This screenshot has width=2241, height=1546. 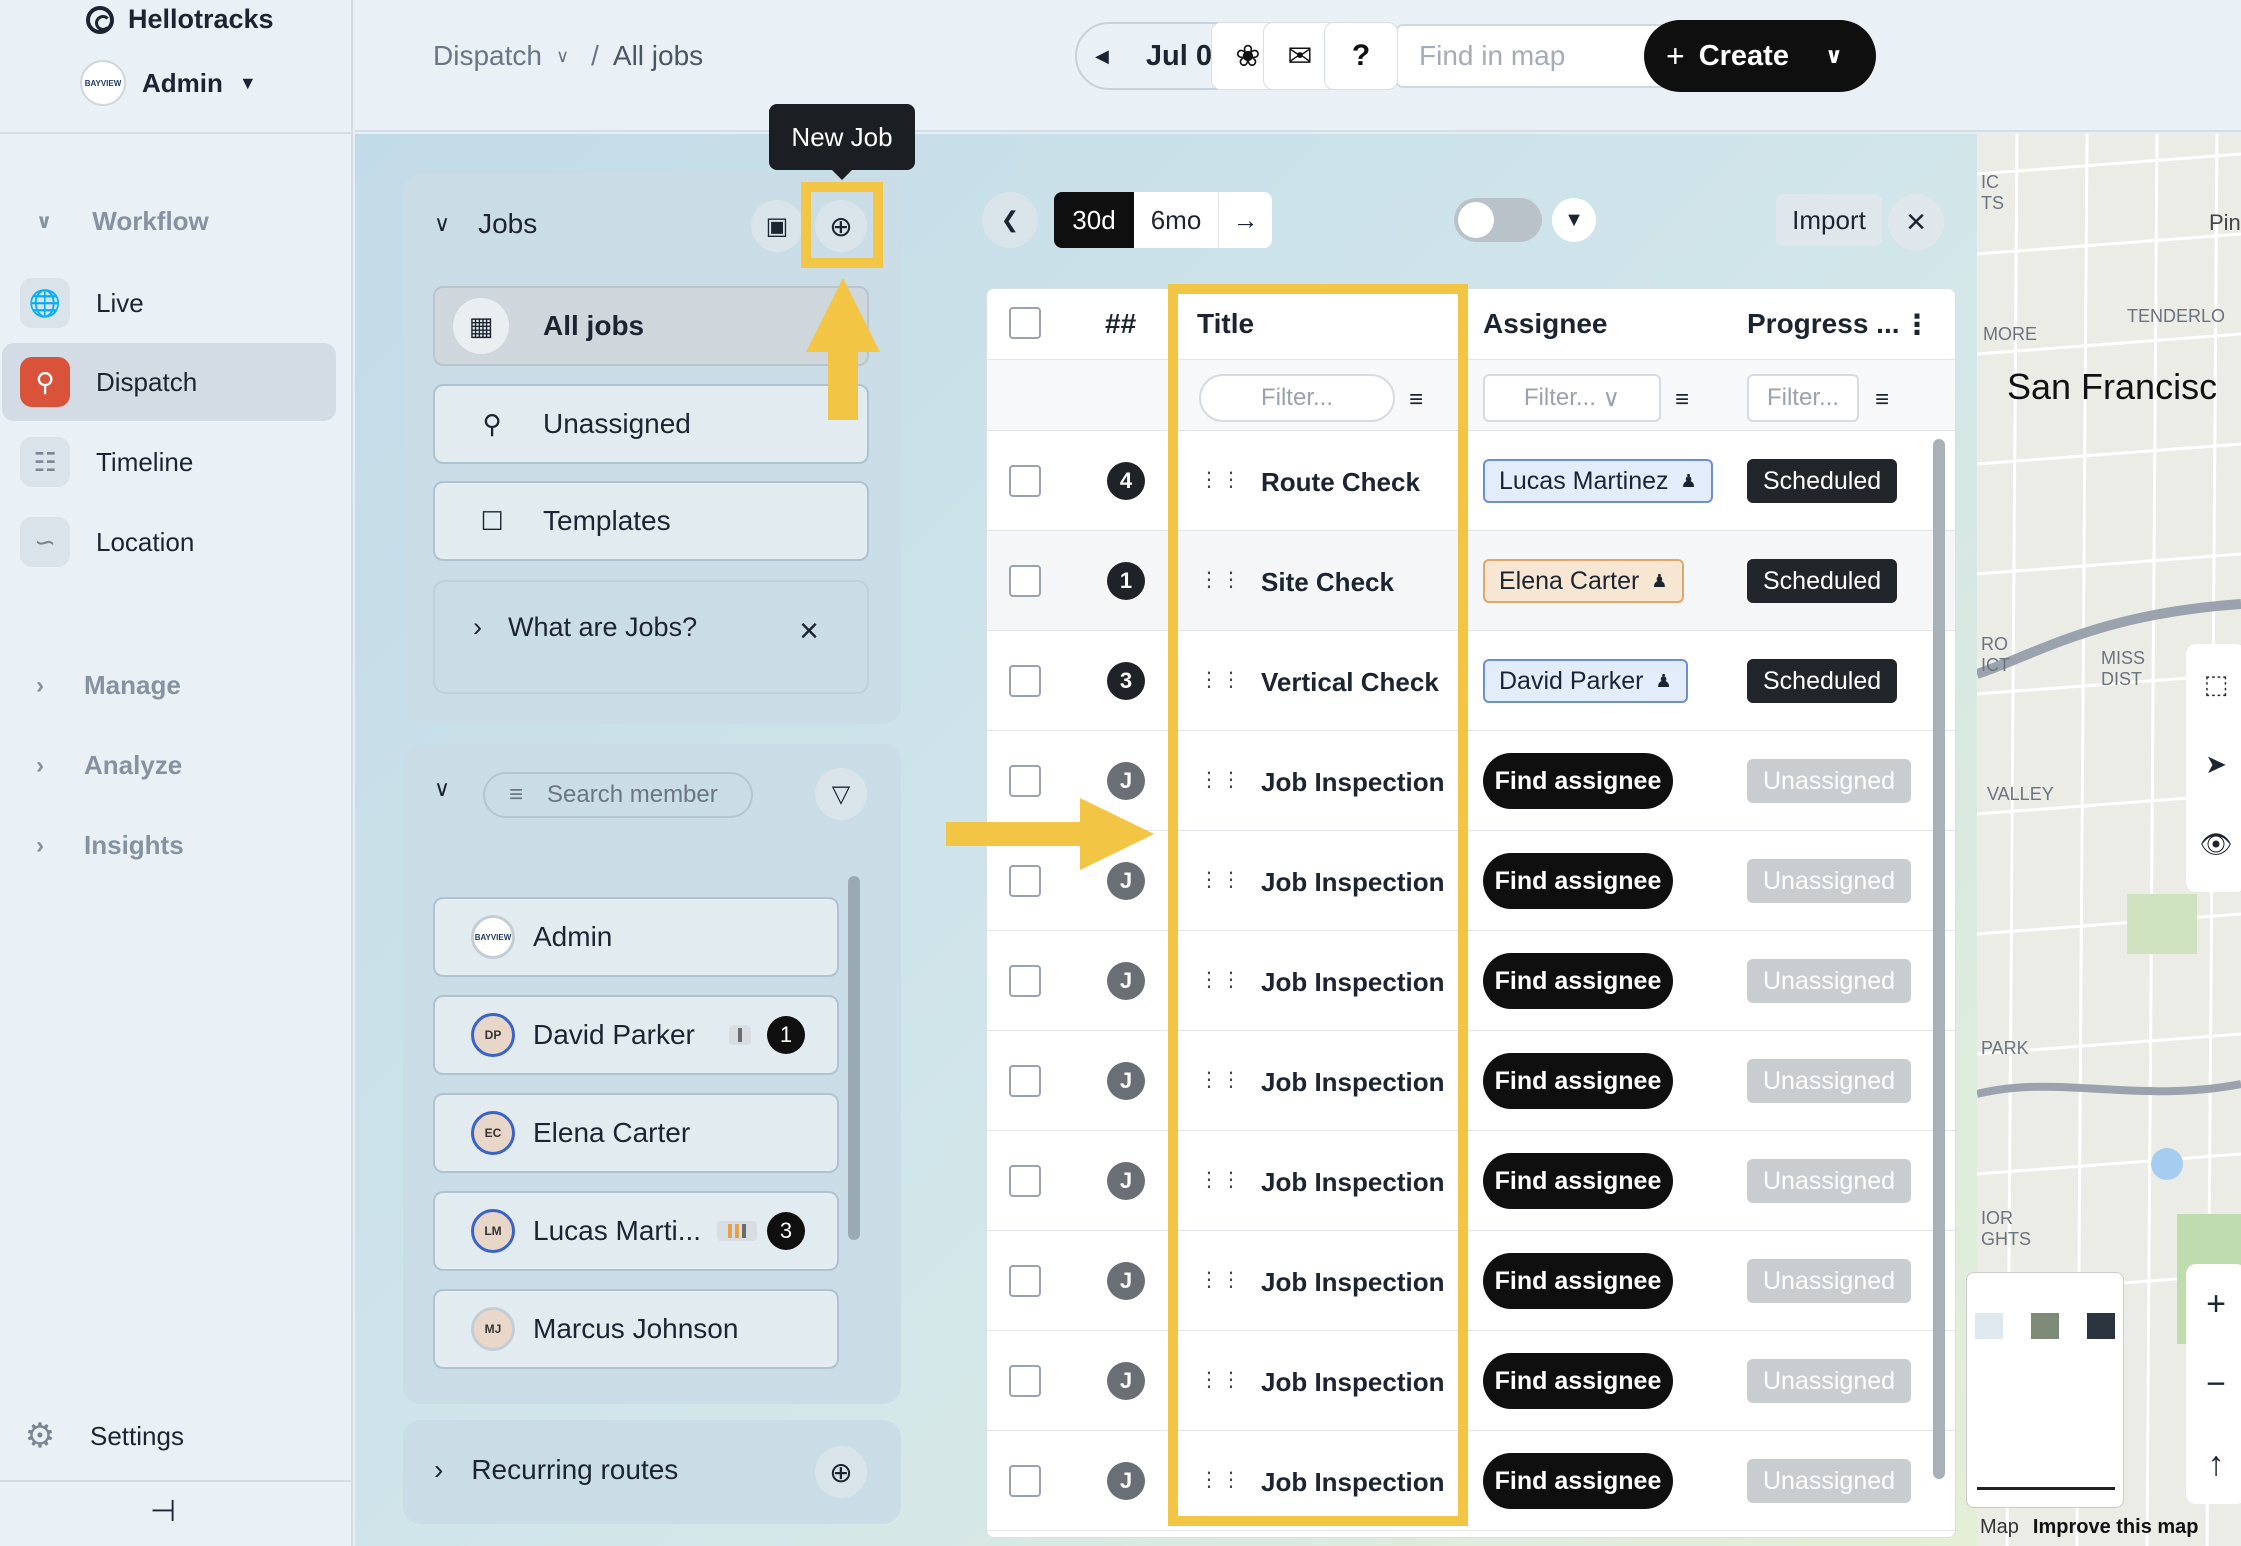 What do you see at coordinates (618, 795) in the screenshot?
I see `member-search-input: ≡ Search member` at bounding box center [618, 795].